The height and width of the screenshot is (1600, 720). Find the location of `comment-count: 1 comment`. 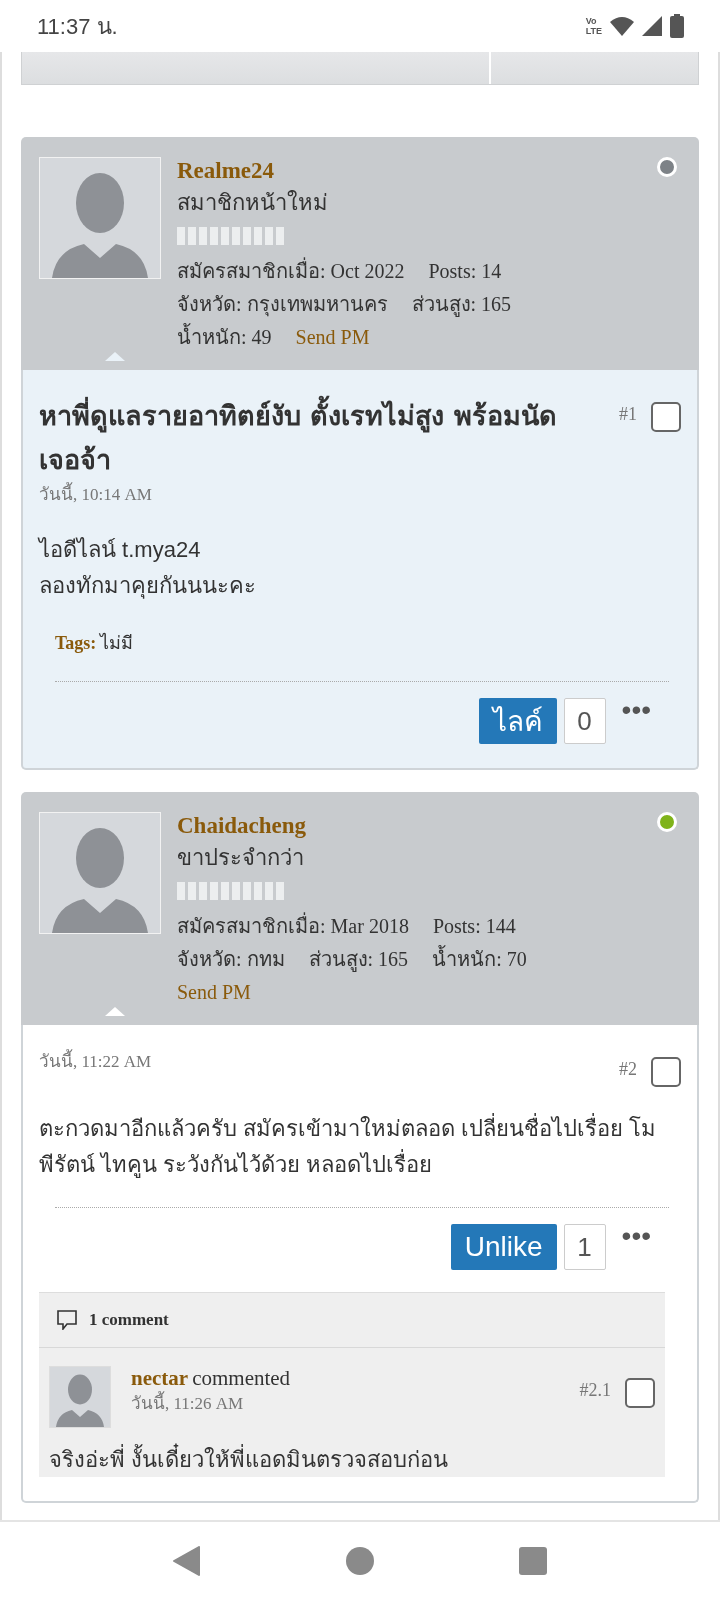

comment-count: 1 comment is located at coordinates (129, 1320).